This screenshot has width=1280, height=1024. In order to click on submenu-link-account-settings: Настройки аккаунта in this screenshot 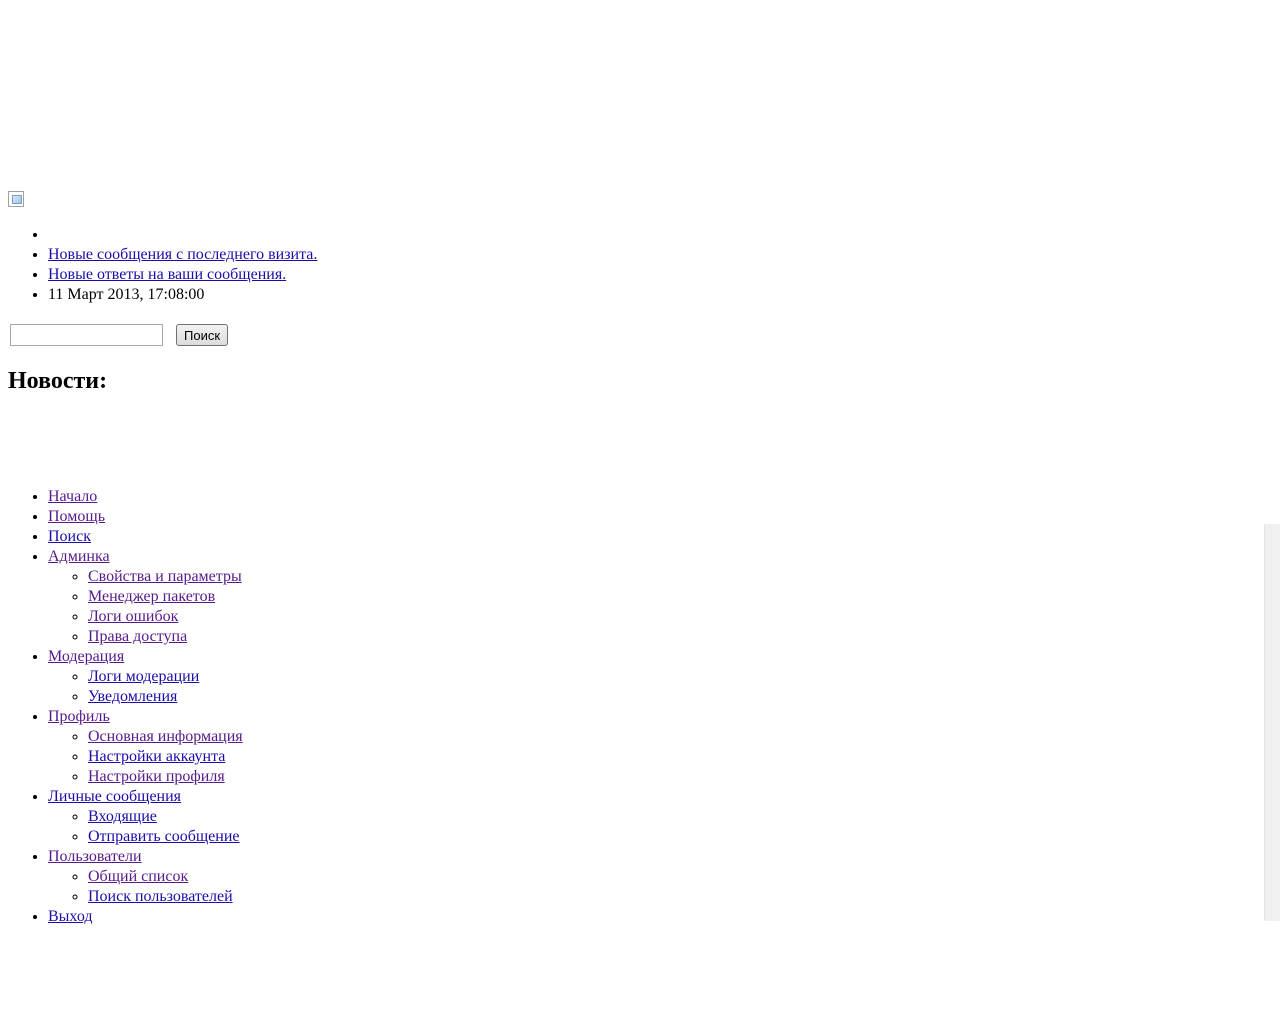, I will do `click(156, 756)`.